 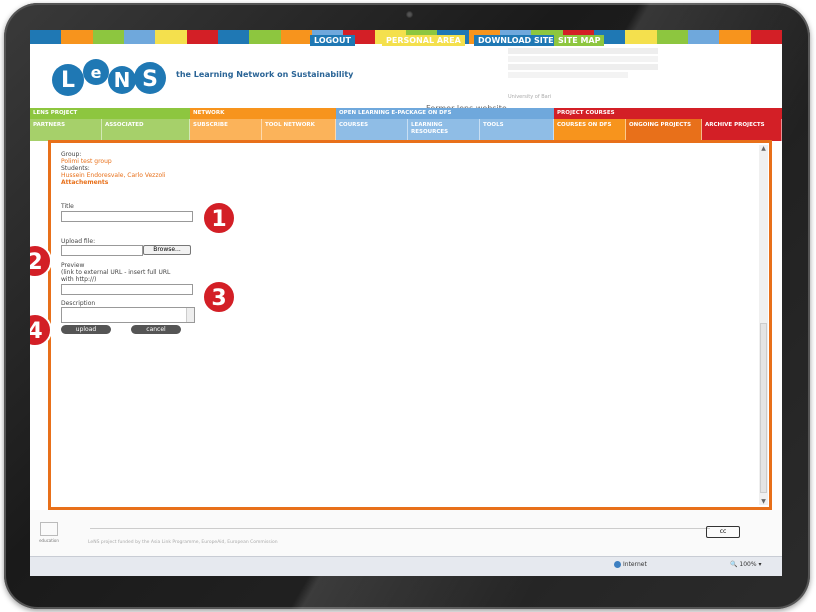 What do you see at coordinates (445, 113) in the screenshot?
I see `section-open-learning: OPEN LEARNING E-PACKAGE ON DFS` at bounding box center [445, 113].